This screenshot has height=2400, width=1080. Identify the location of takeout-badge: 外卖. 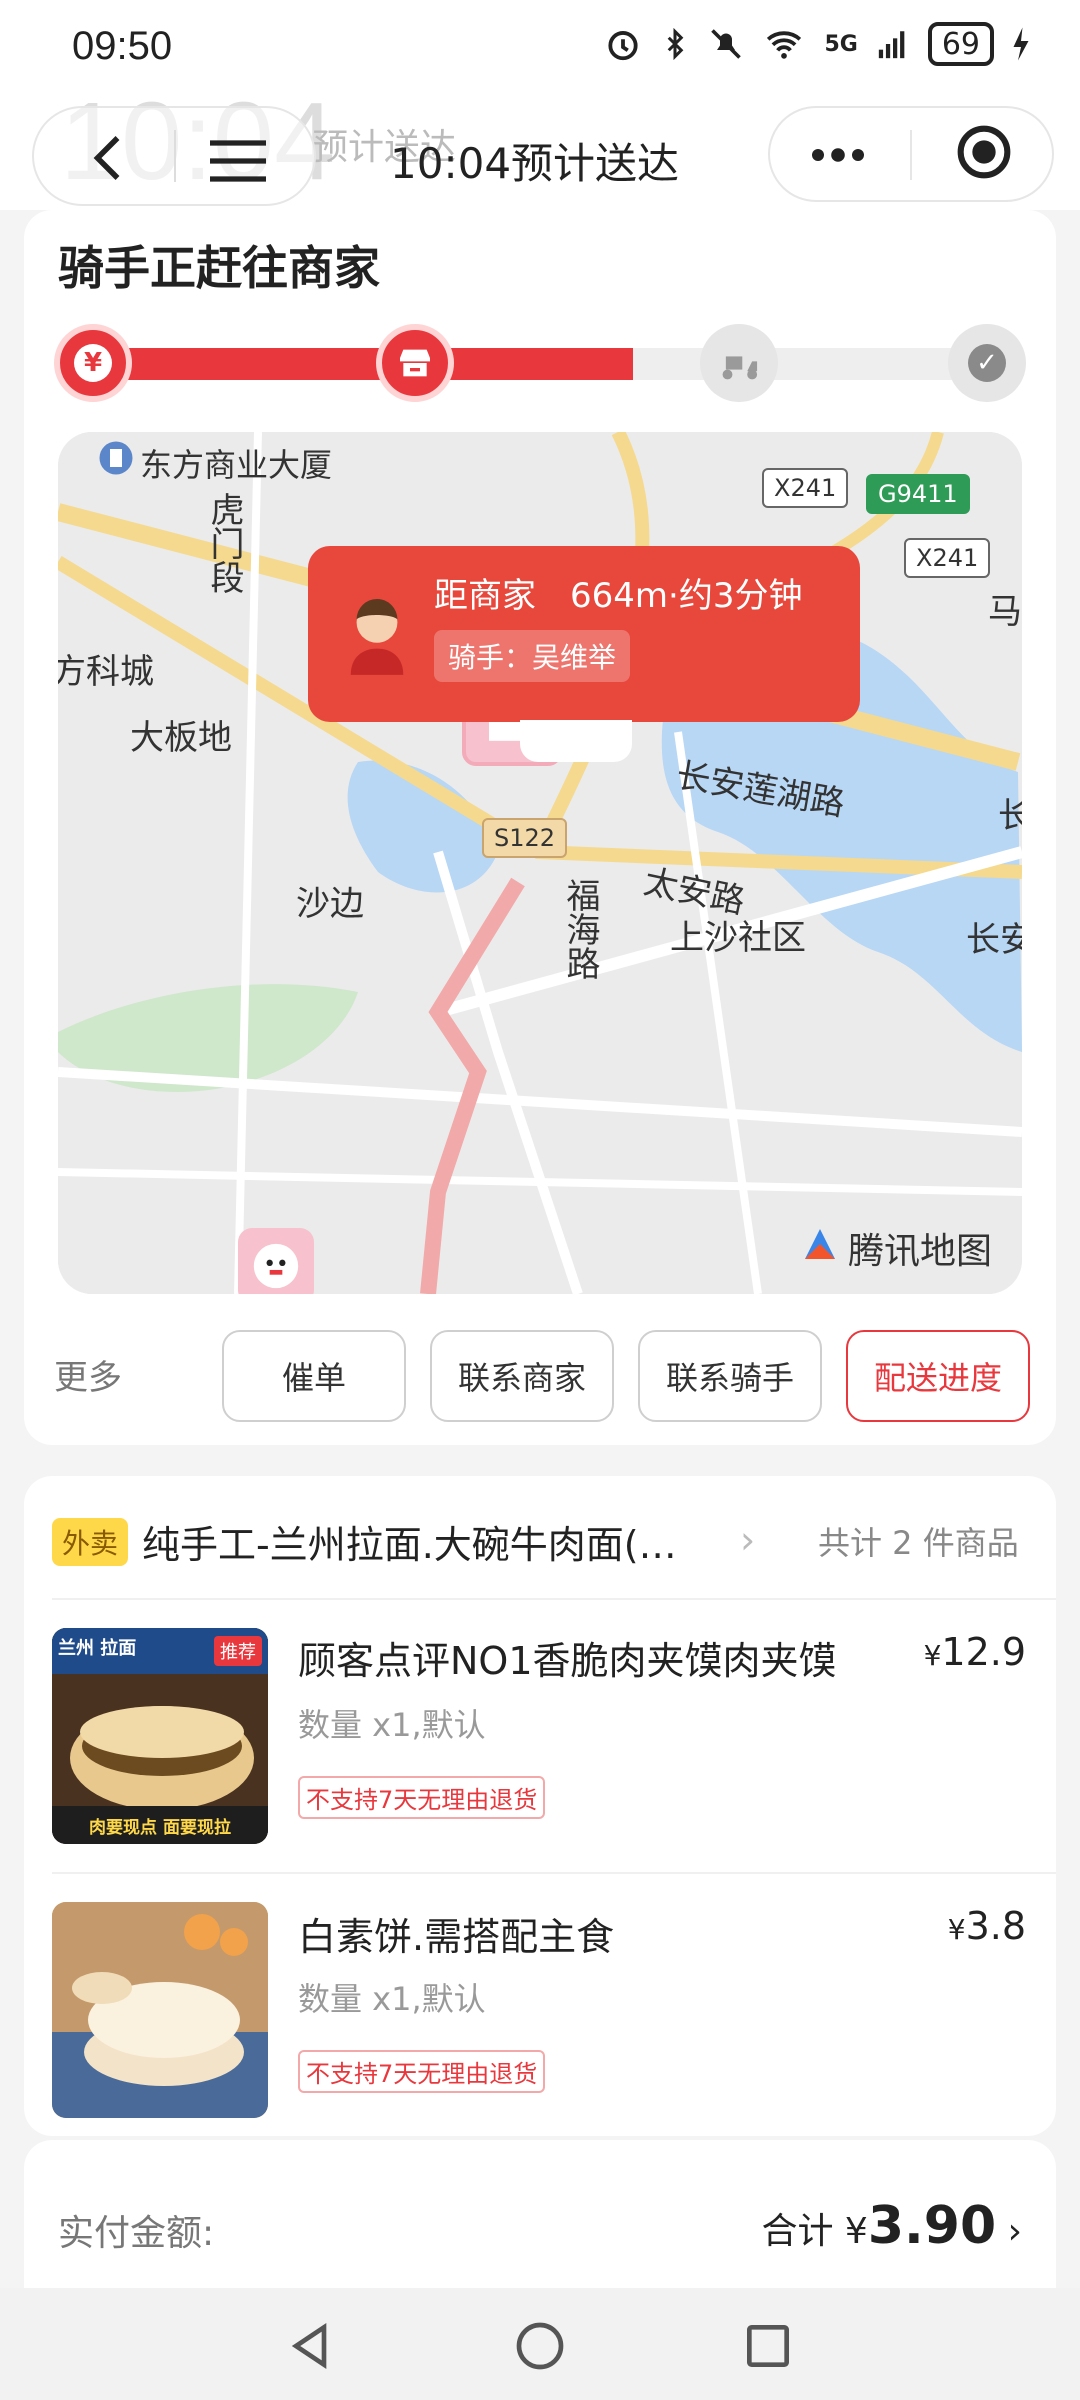
(90, 1542).